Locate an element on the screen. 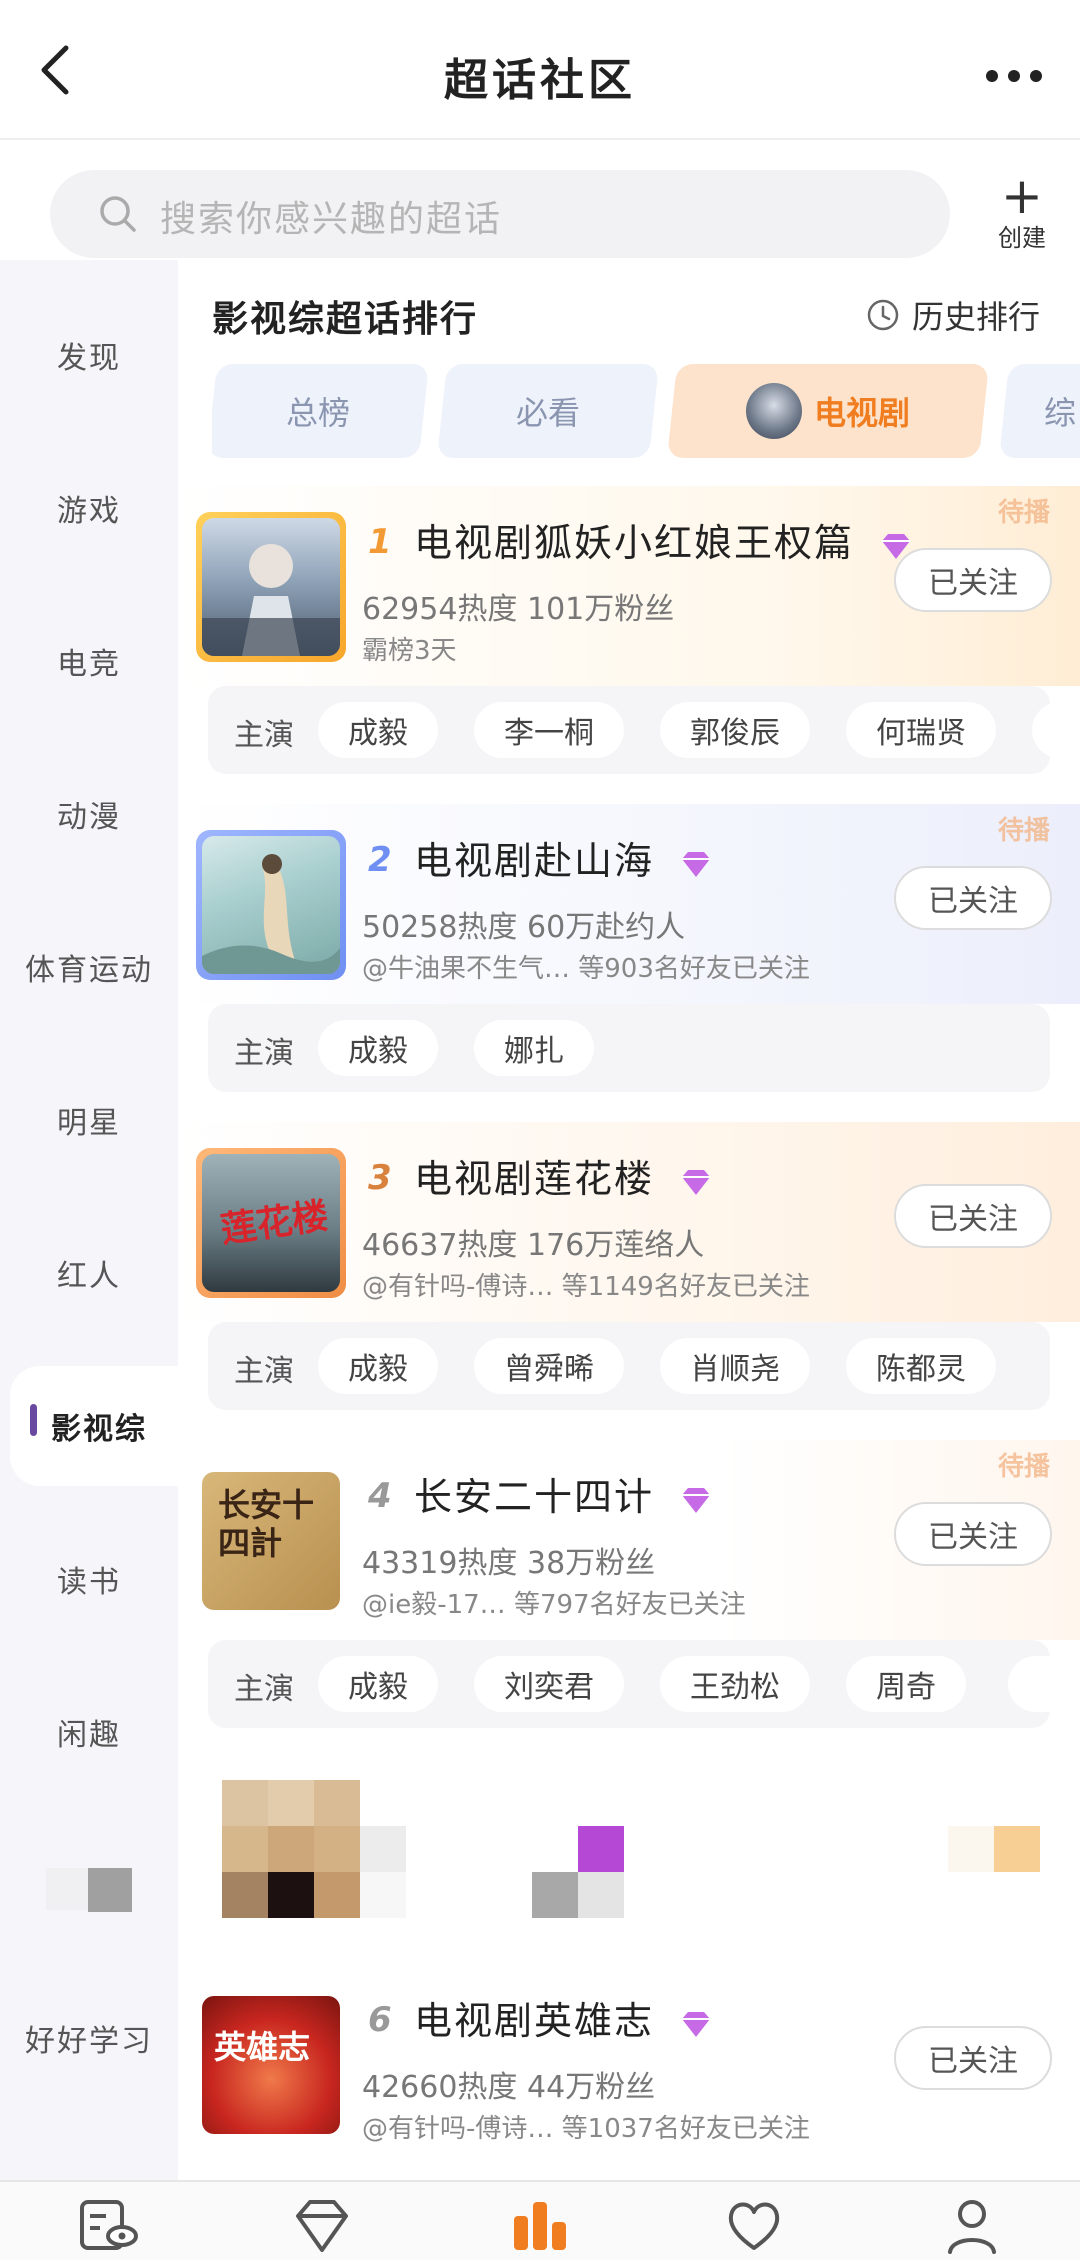 This screenshot has height=2260, width=1080. sidebar-item-reading: 读书 is located at coordinates (89, 1579).